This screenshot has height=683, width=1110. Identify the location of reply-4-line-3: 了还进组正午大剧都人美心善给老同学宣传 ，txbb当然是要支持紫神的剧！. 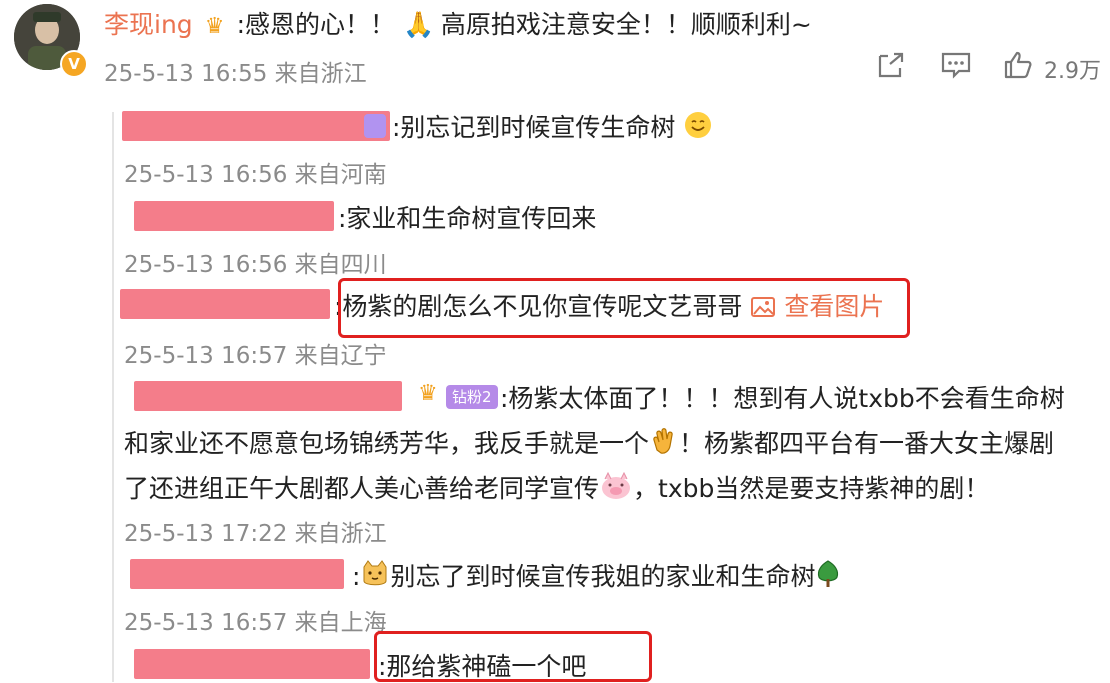
(556, 488).